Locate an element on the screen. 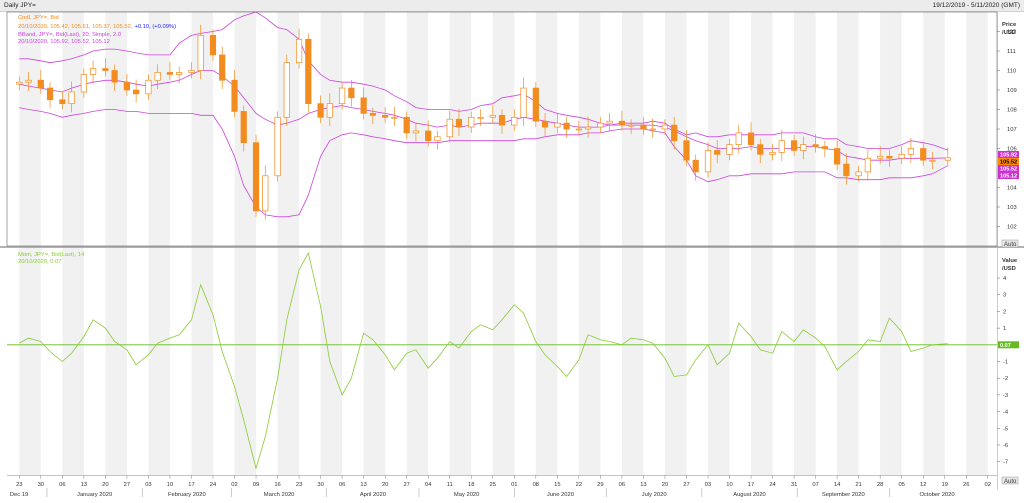 The height and width of the screenshot is (503, 1024). momentum-tick-label: -5 is located at coordinates (1005, 429).